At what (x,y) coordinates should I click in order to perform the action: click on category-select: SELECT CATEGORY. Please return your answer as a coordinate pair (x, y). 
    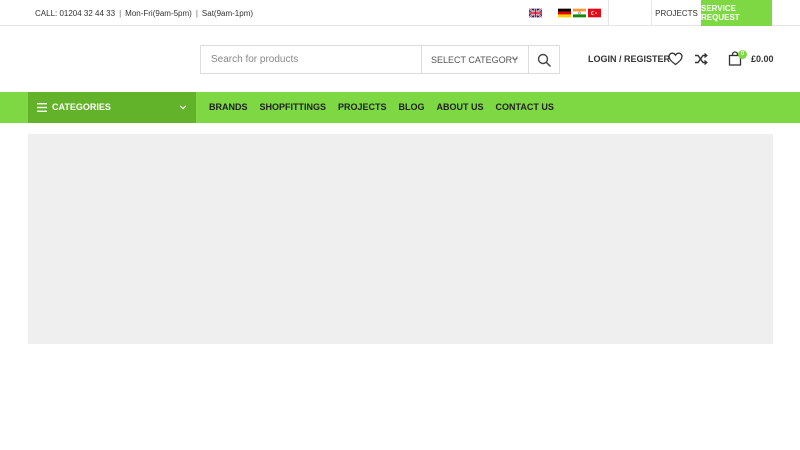
    Looking at the image, I should click on (474, 59).